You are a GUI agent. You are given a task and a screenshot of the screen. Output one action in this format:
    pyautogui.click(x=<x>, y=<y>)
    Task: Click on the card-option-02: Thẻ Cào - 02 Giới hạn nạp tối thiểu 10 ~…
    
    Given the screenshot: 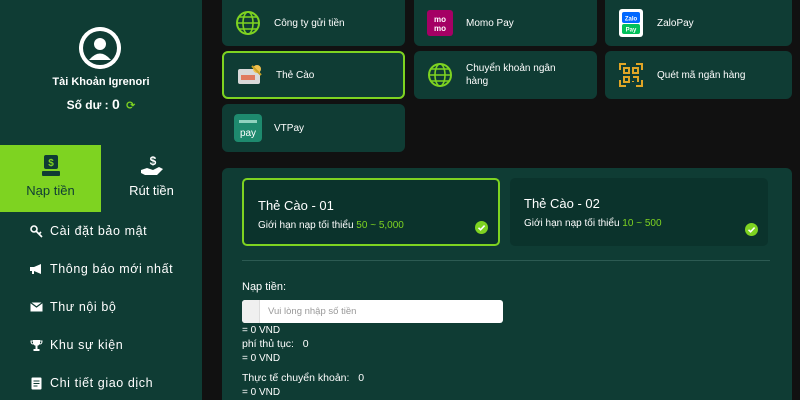 What is the action you would take?
    pyautogui.click(x=639, y=212)
    